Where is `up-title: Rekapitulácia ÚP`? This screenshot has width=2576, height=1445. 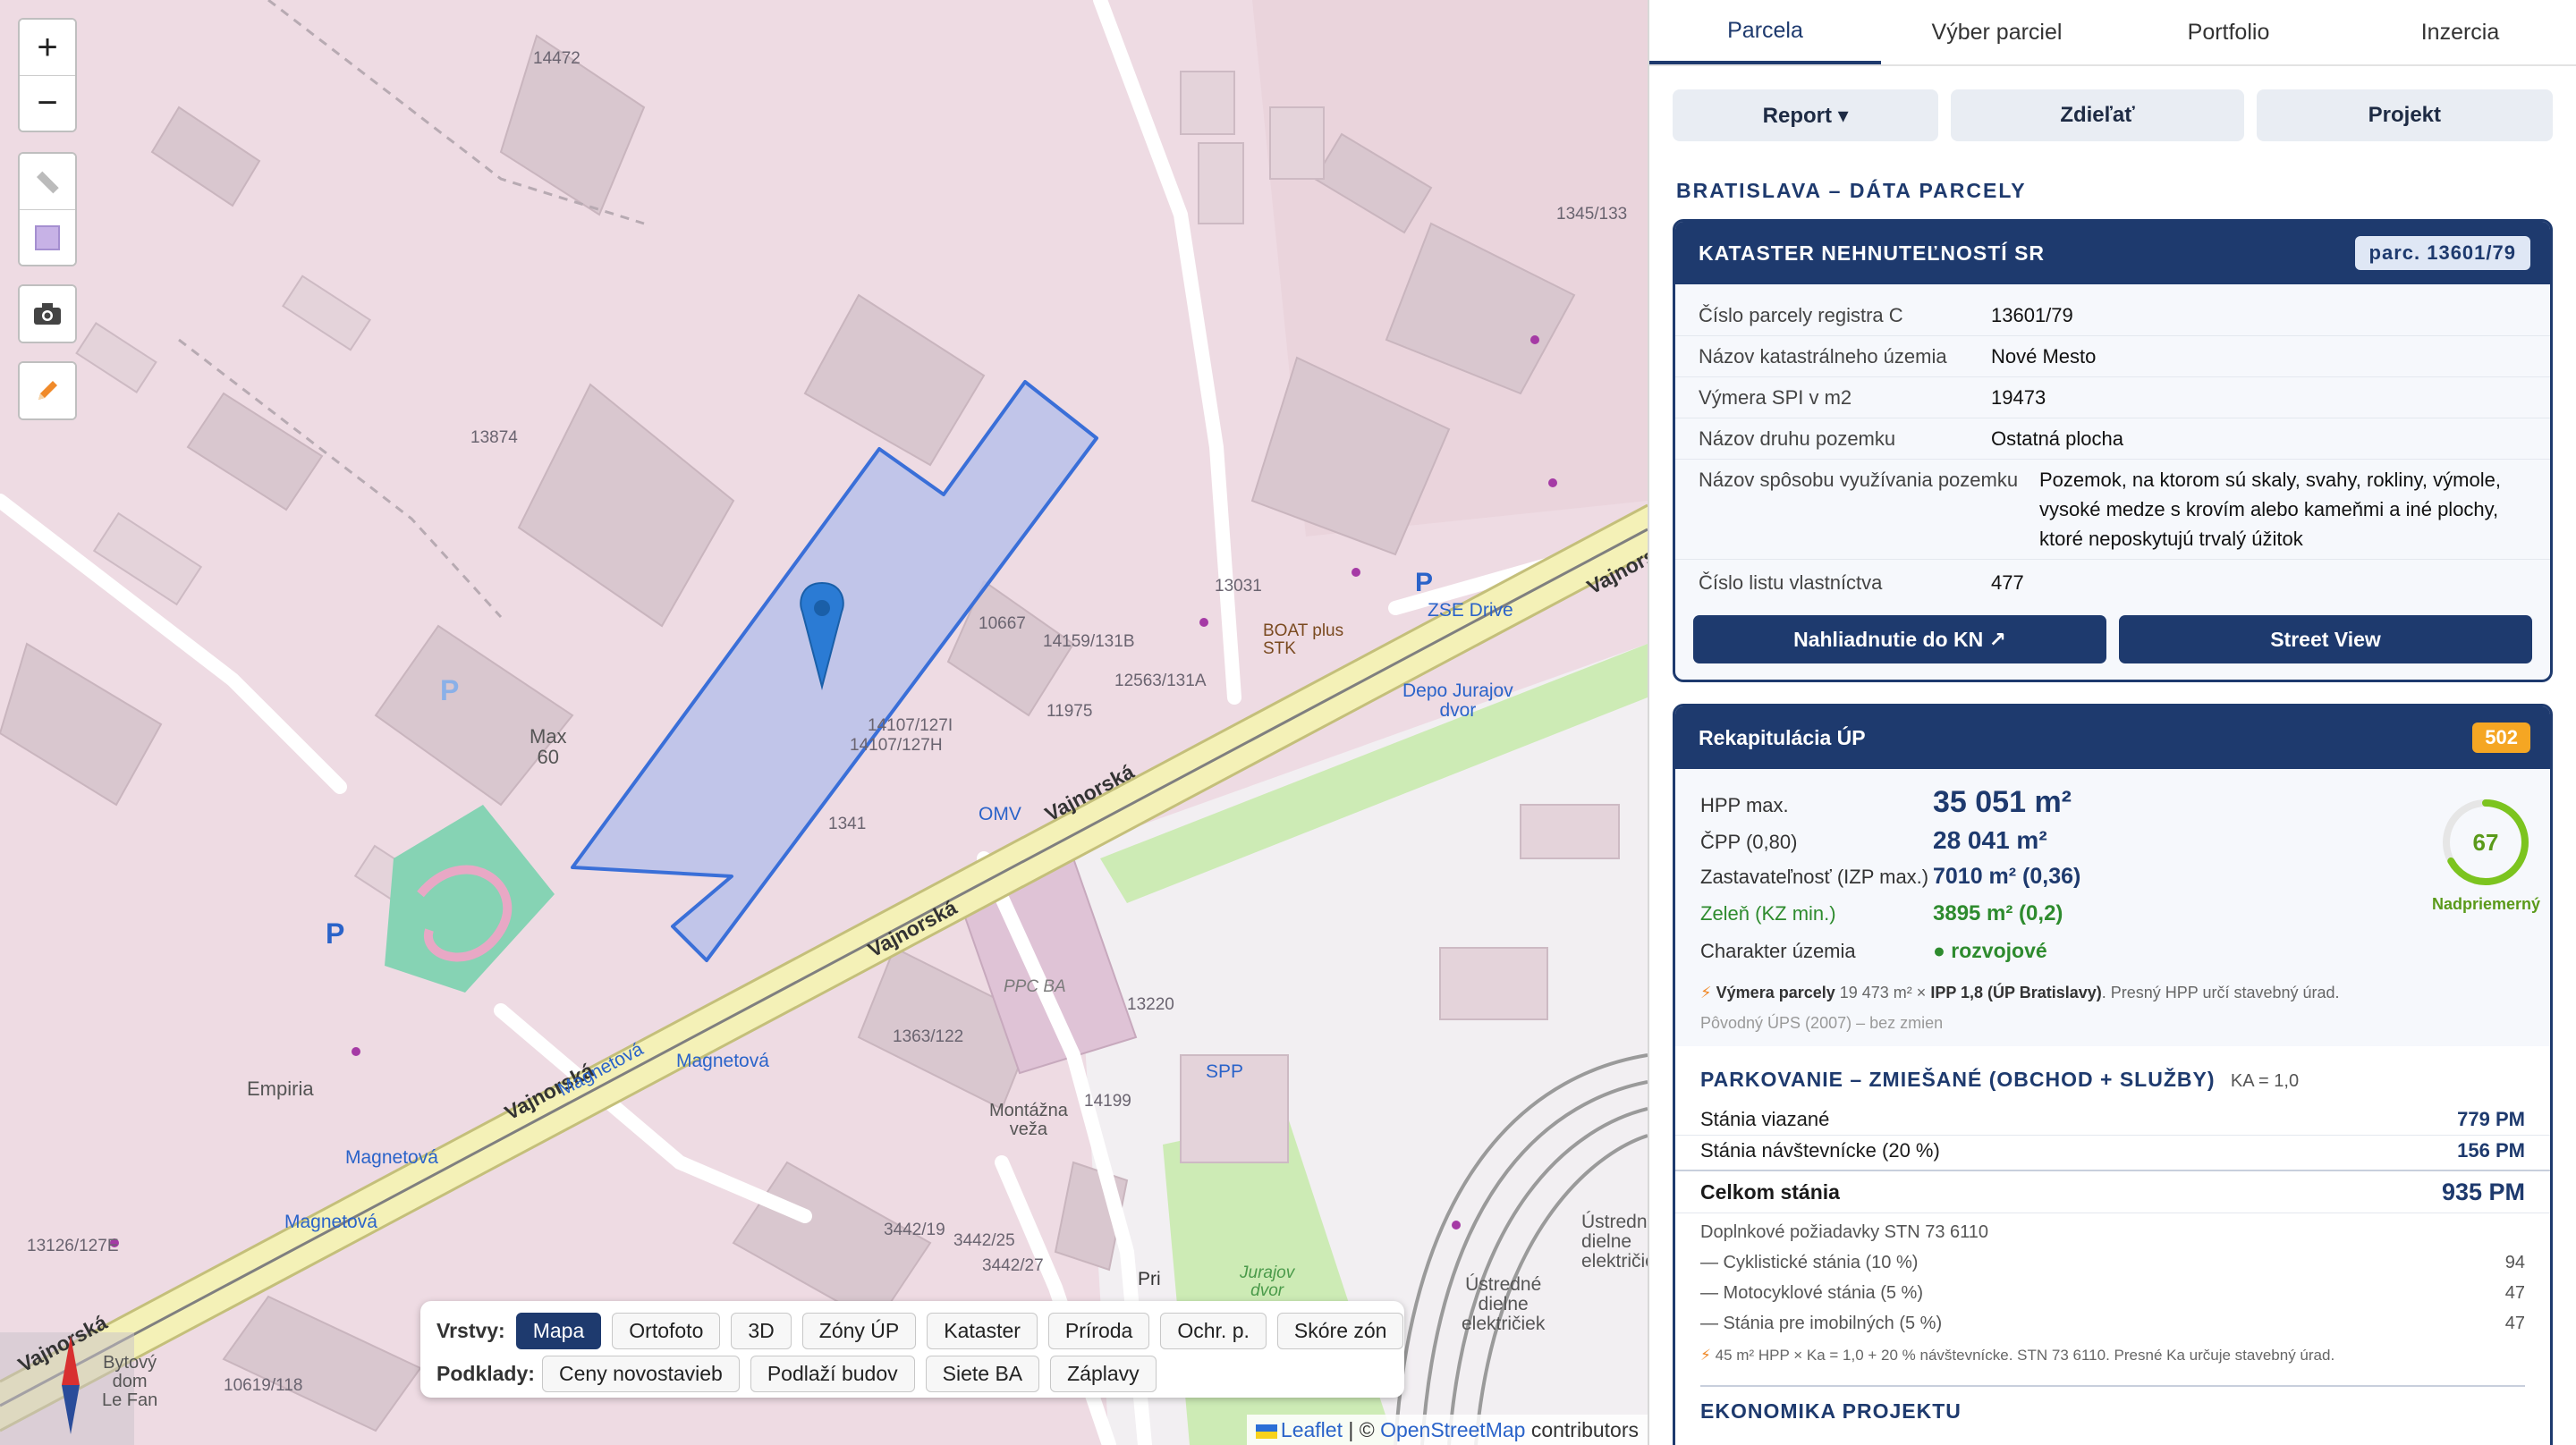
up-title: Rekapitulácia ÚP is located at coordinates (1782, 737).